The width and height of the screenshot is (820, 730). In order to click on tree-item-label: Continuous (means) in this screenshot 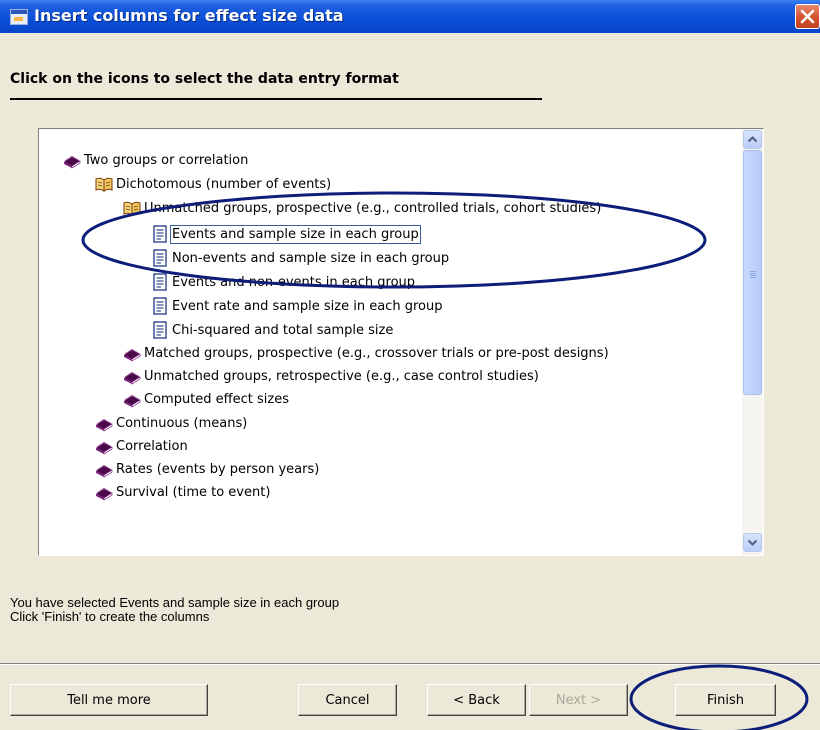, I will do `click(182, 423)`.